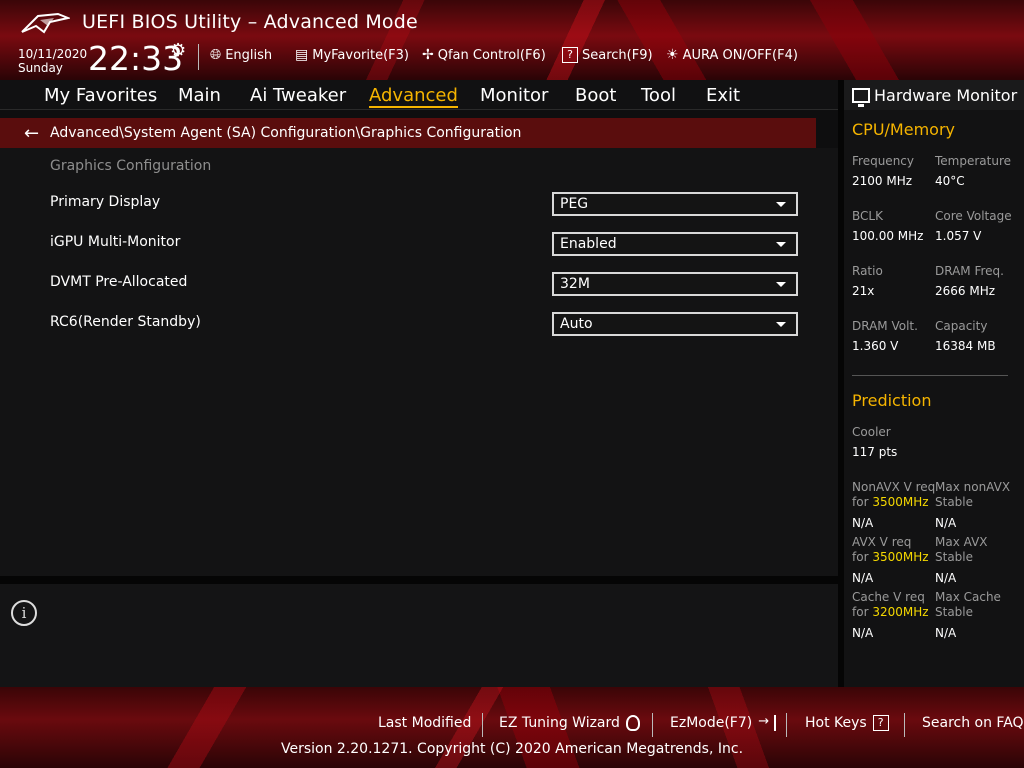  Describe the element at coordinates (961, 326) in the screenshot. I see `capacity-label: Capacity` at that location.